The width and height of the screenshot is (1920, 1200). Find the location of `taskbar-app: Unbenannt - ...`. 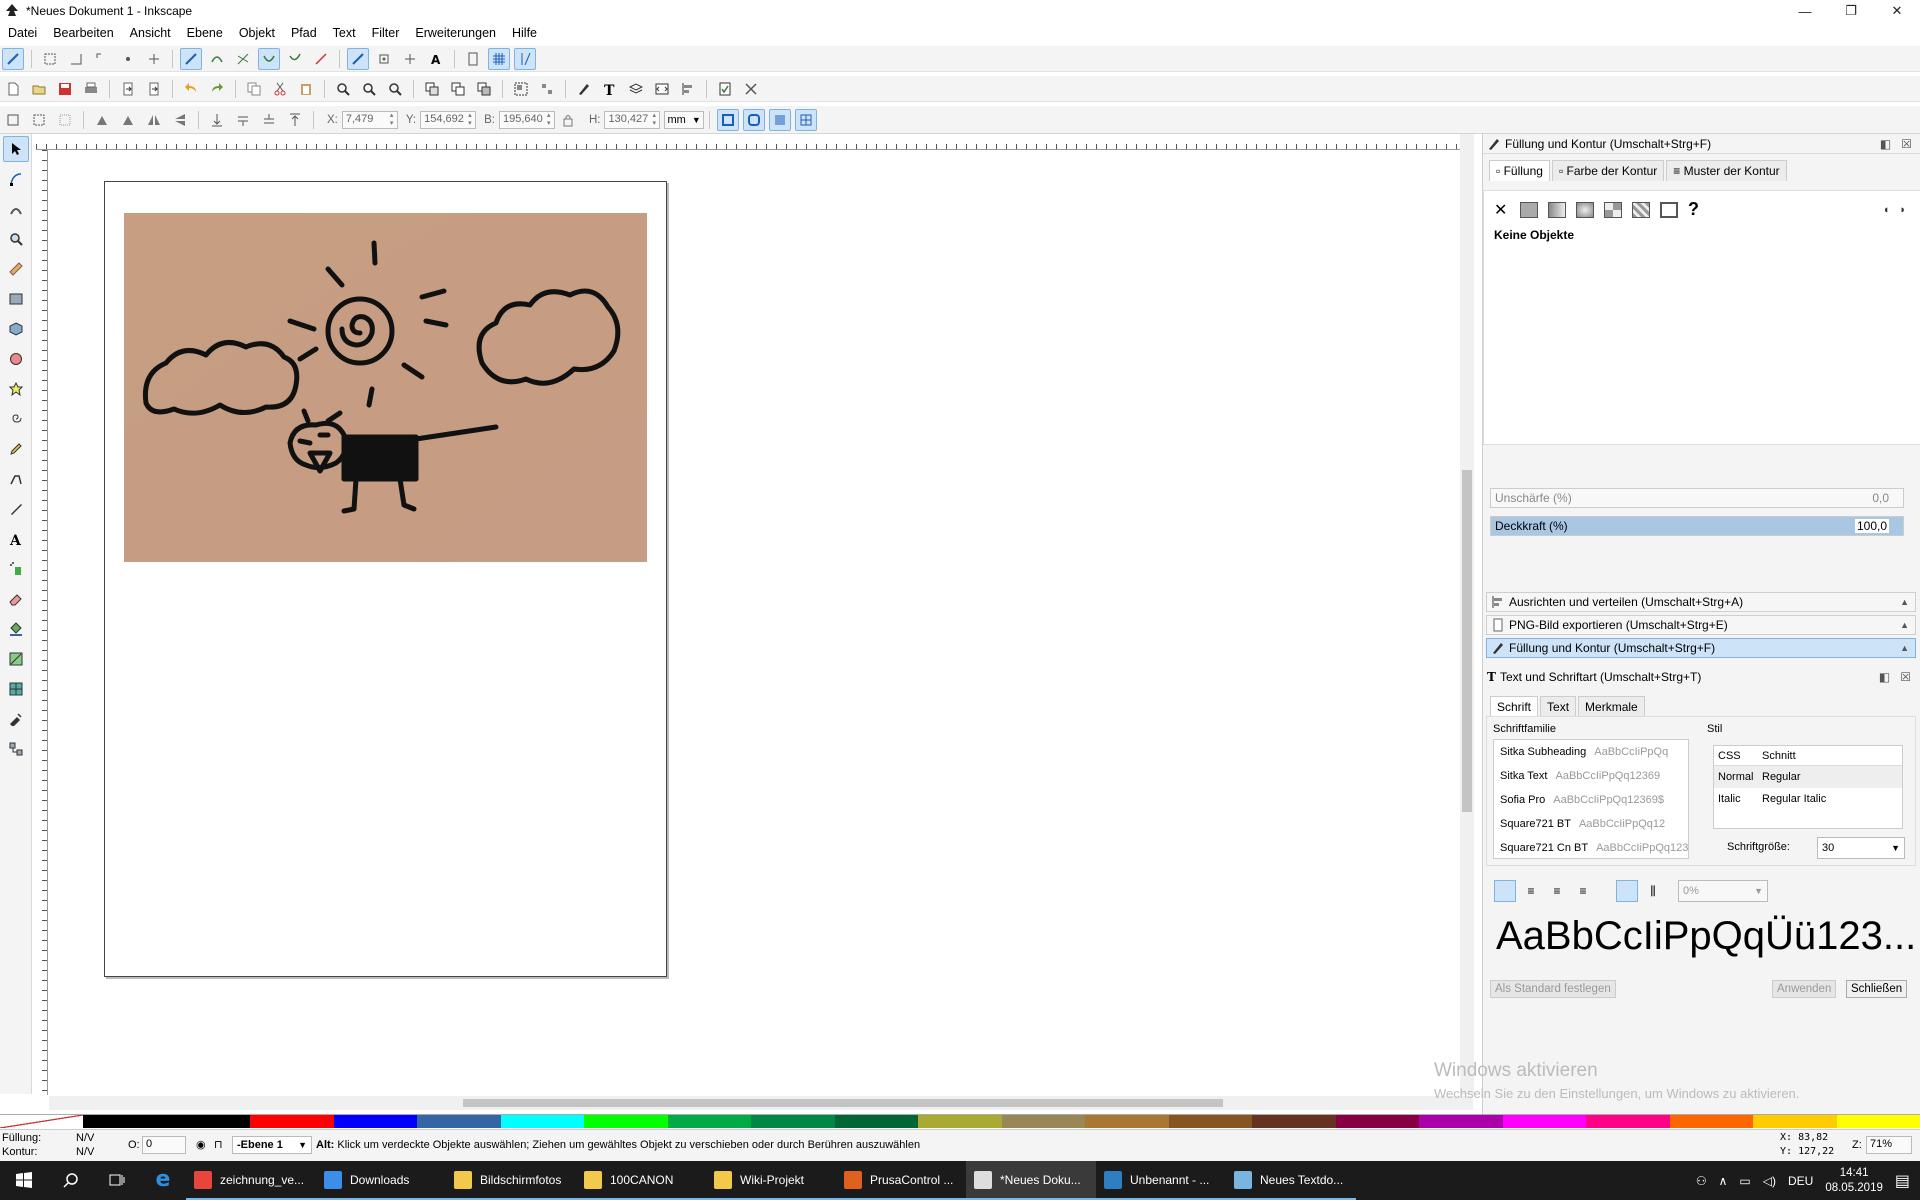

taskbar-app: Unbenannt - ... is located at coordinates (1161, 1180).